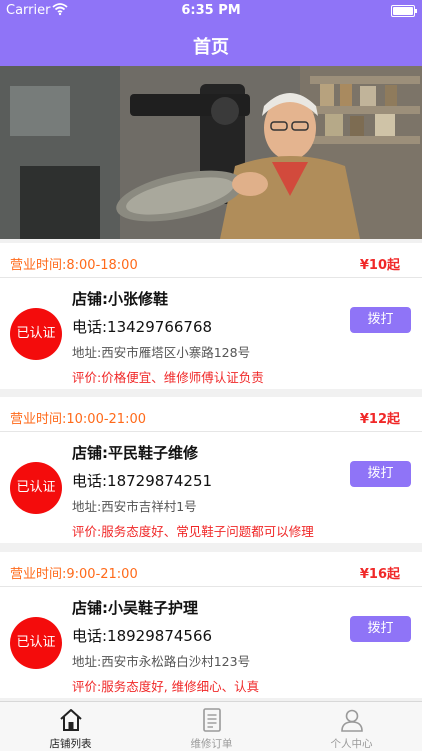 This screenshot has width=422, height=751. I want to click on tab-bar: 店铺列表 维修订单 个人中心, so click(211, 726).